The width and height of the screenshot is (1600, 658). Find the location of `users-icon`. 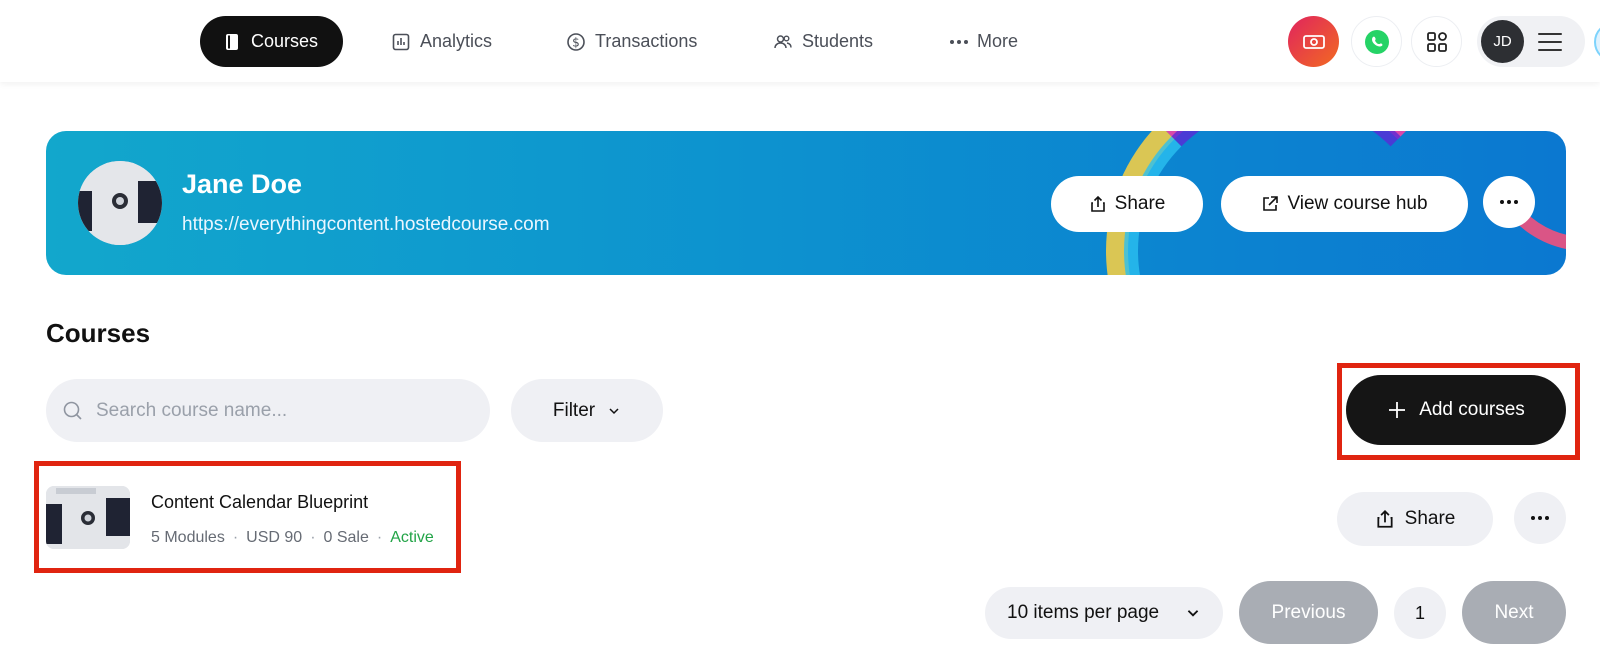

users-icon is located at coordinates (783, 41).